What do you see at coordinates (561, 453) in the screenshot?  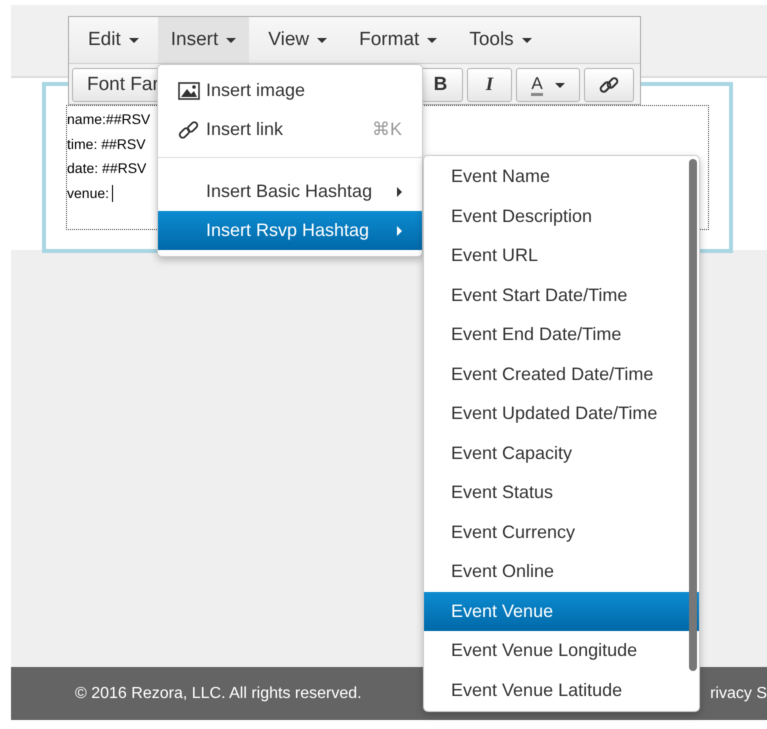 I see `menu-item: Event Capacity` at bounding box center [561, 453].